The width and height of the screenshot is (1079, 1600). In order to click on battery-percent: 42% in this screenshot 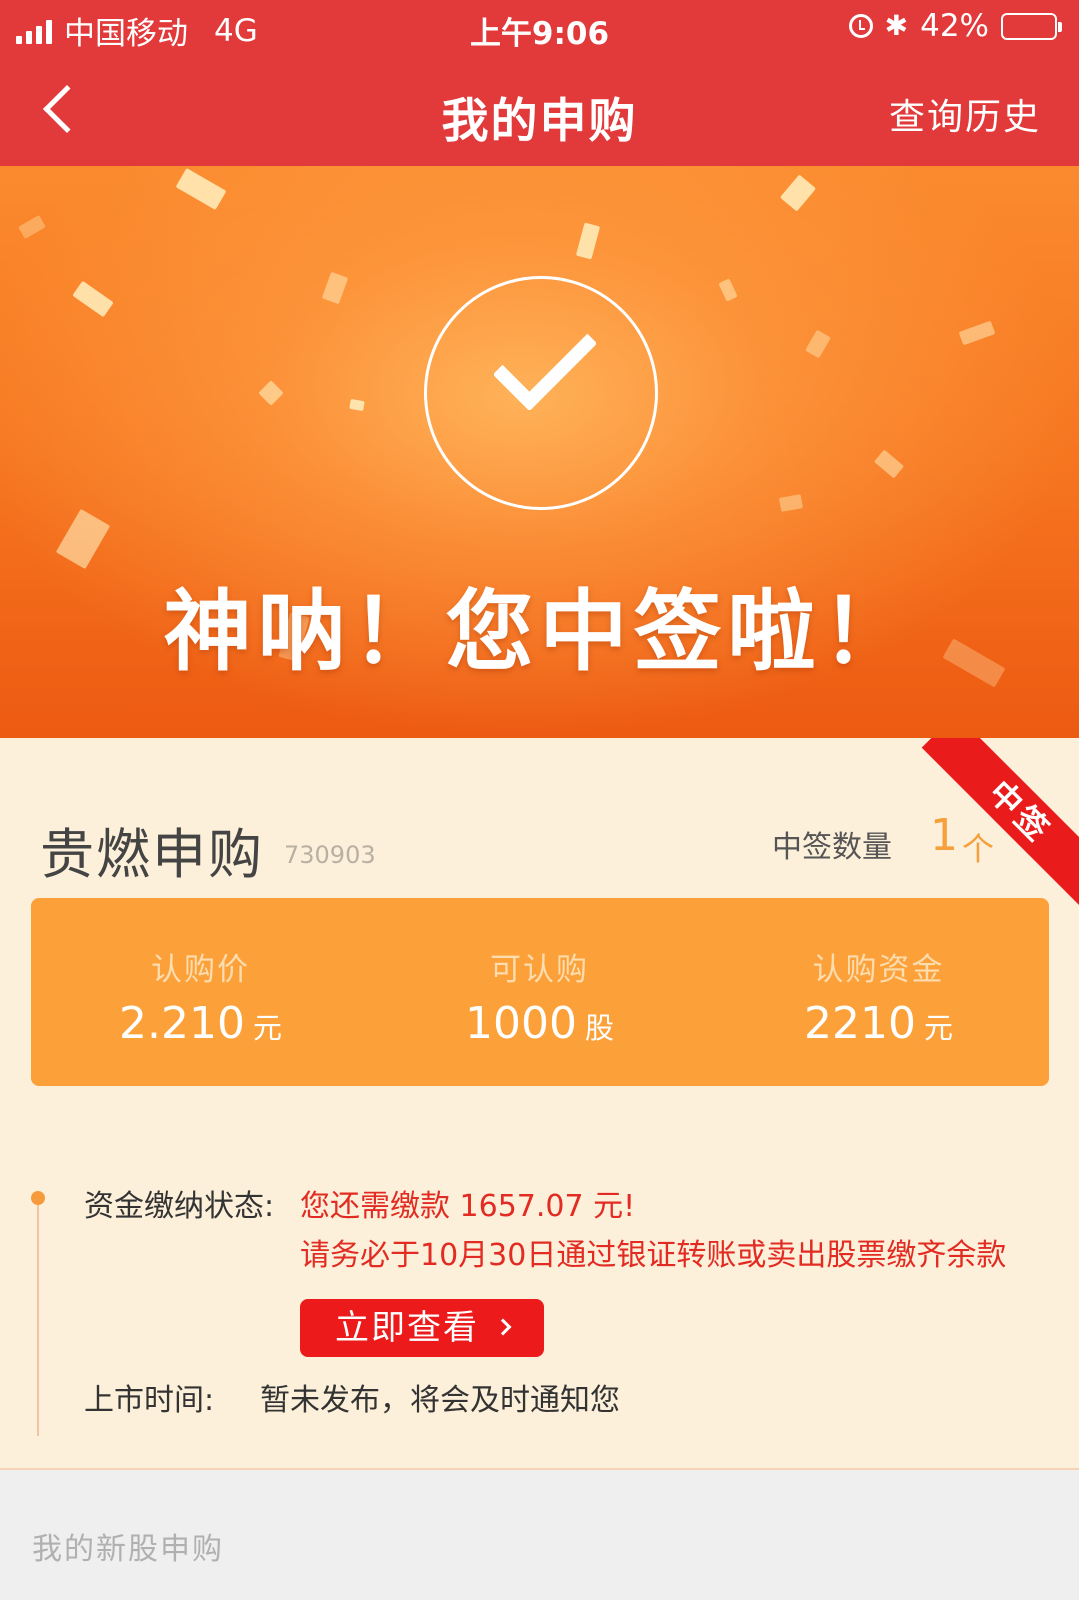, I will do `click(954, 26)`.